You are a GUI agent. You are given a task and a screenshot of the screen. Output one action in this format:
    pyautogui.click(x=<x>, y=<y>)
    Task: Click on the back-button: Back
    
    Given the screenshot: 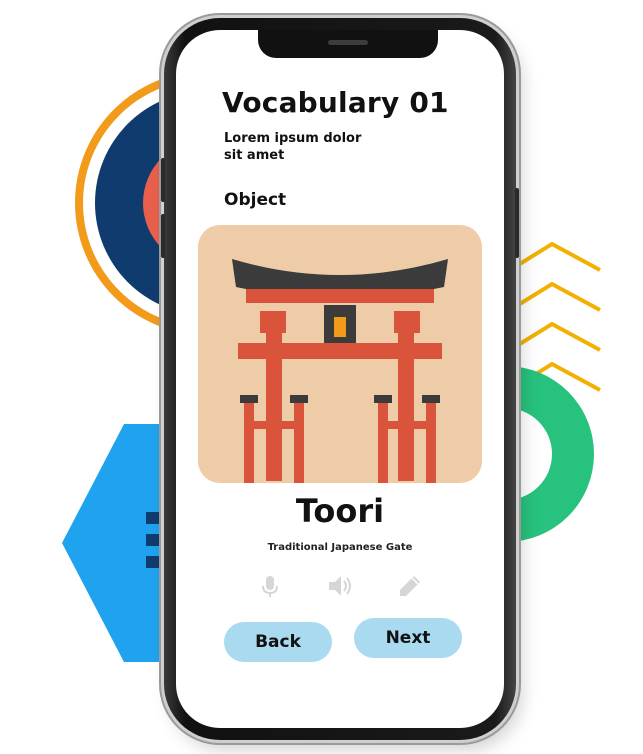 What is the action you would take?
    pyautogui.click(x=278, y=642)
    